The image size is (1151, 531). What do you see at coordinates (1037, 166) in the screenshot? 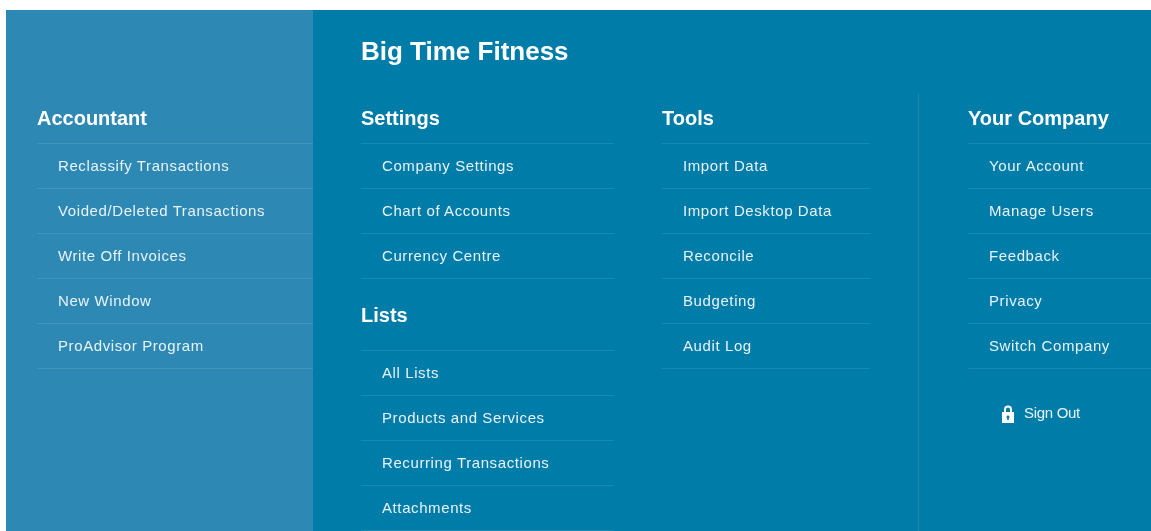
I see `menu-link: Your Account` at bounding box center [1037, 166].